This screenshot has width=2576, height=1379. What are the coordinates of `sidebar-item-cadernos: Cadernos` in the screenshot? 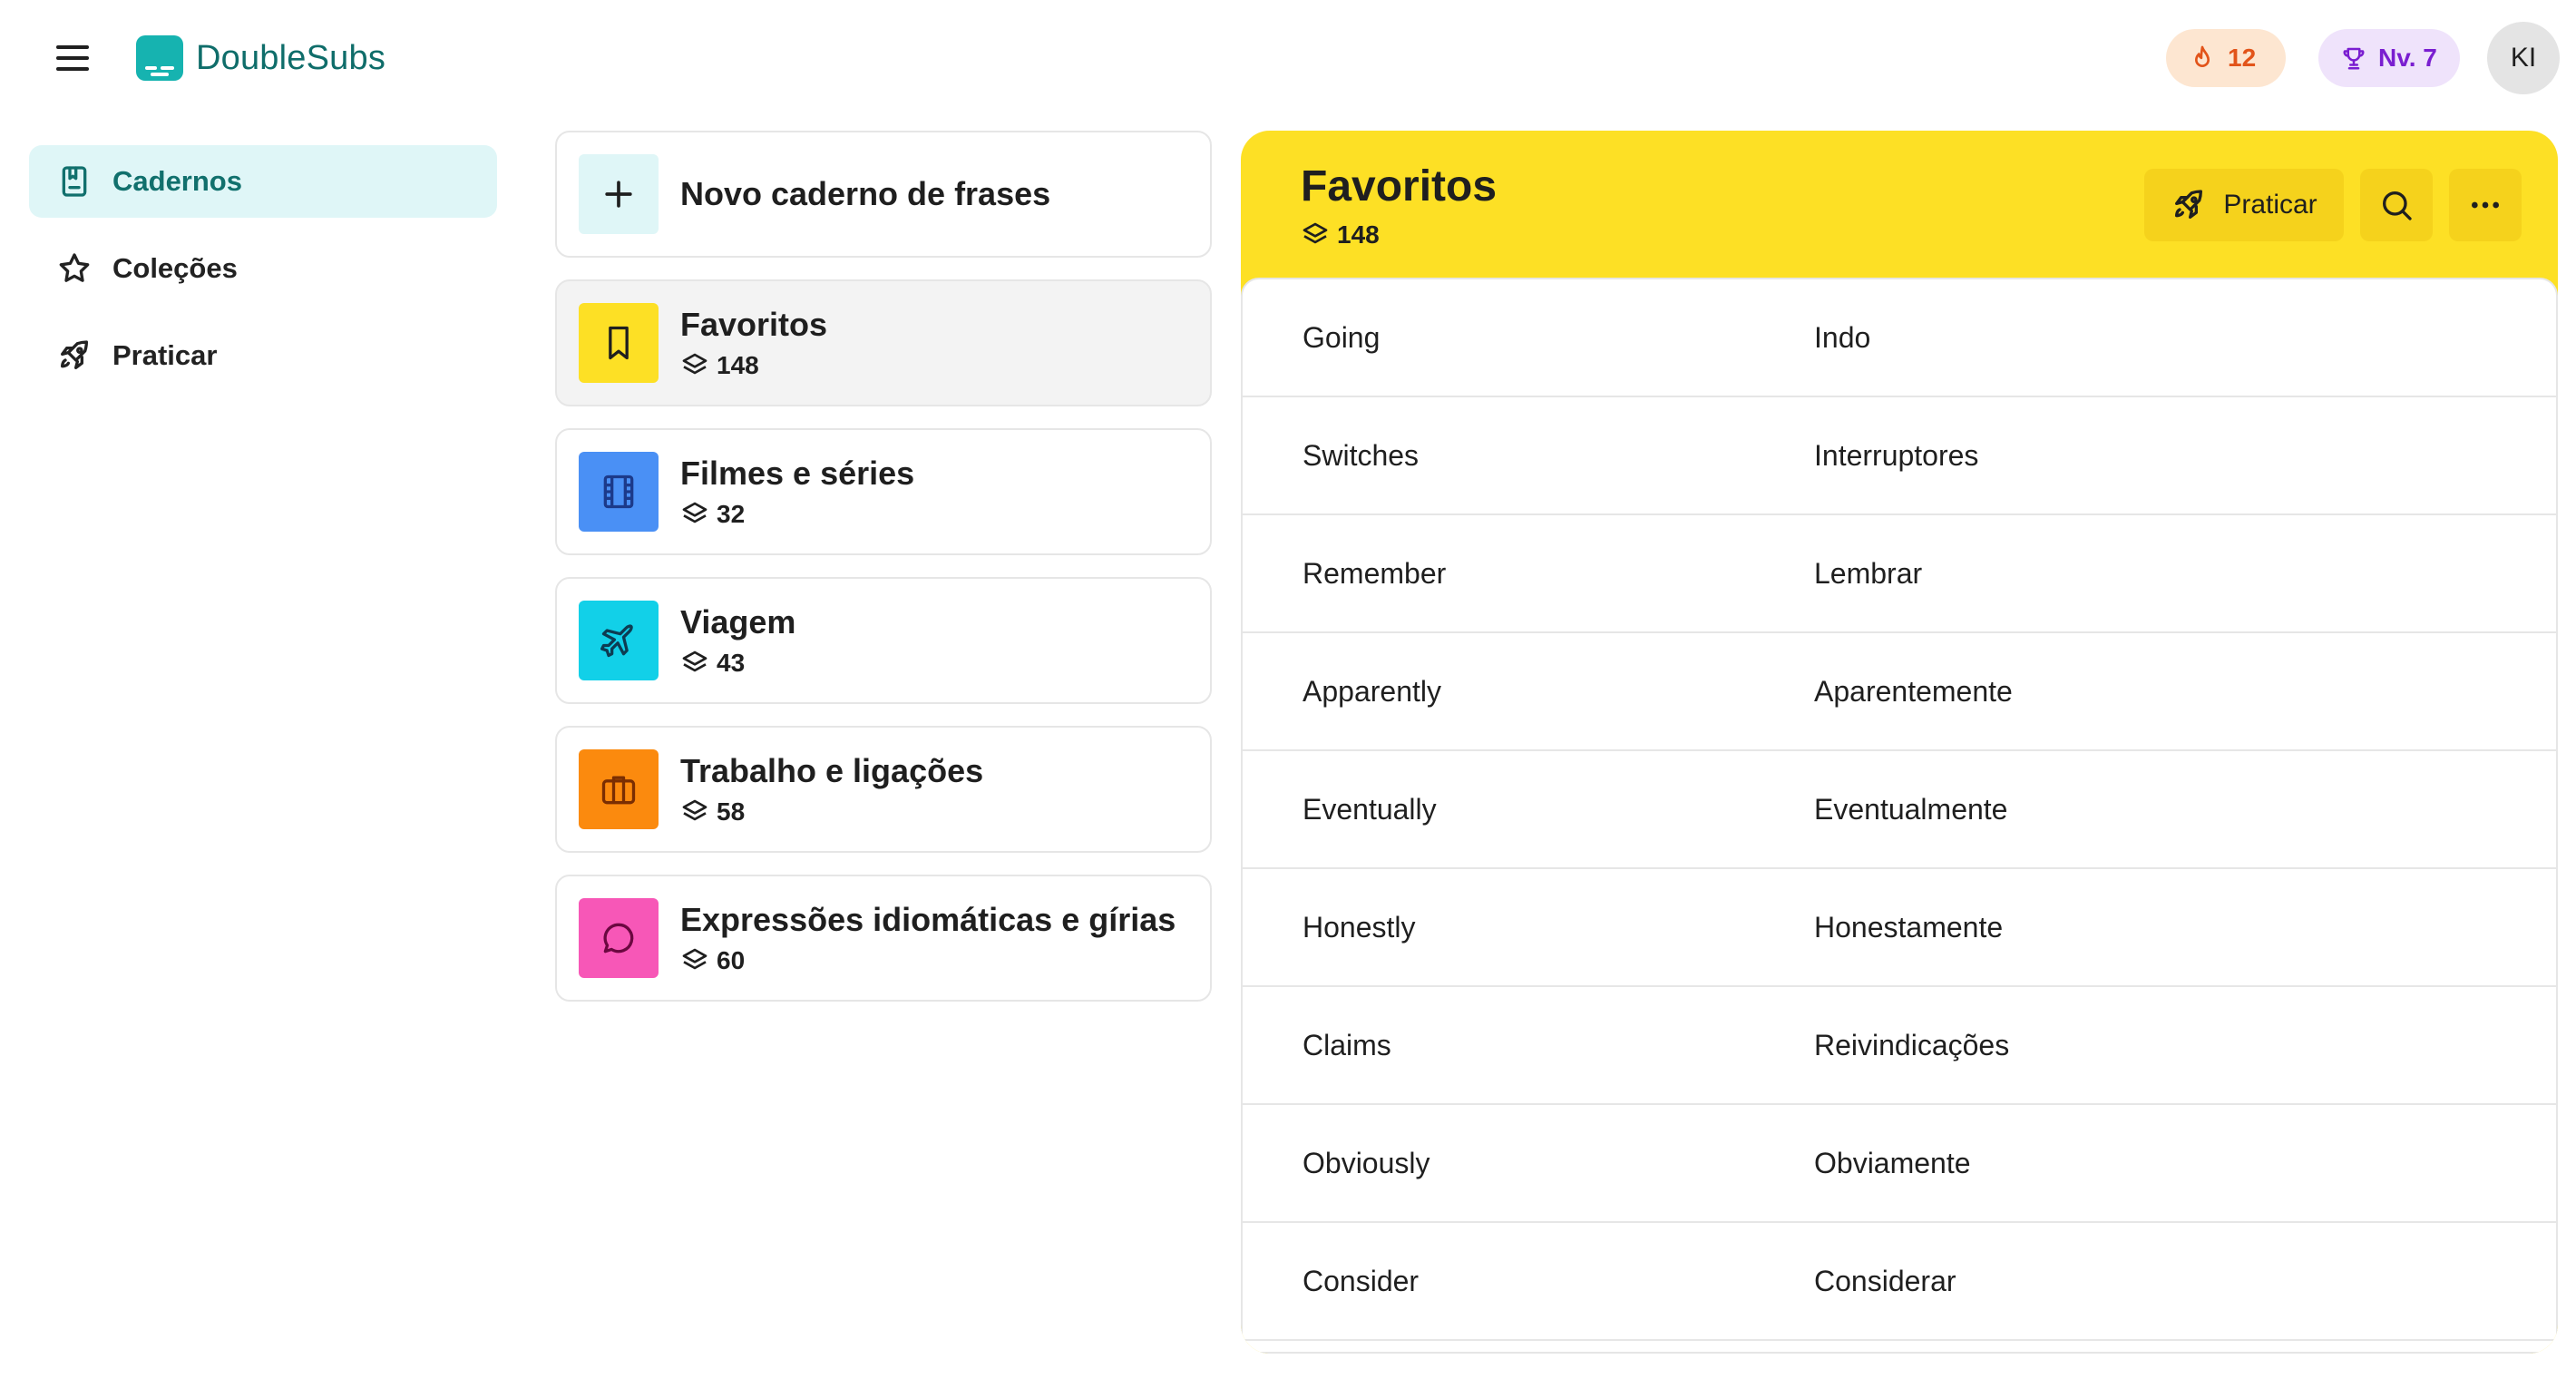 It's located at (263, 181).